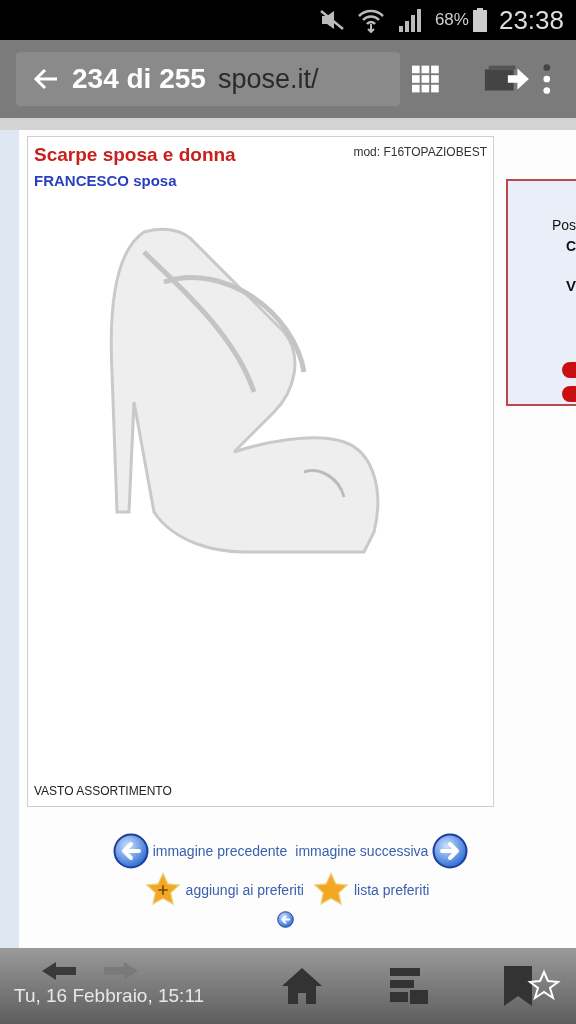 This screenshot has width=576, height=1024. Describe the element at coordinates (533, 986) in the screenshot. I see `bookmark-star-icon` at that location.